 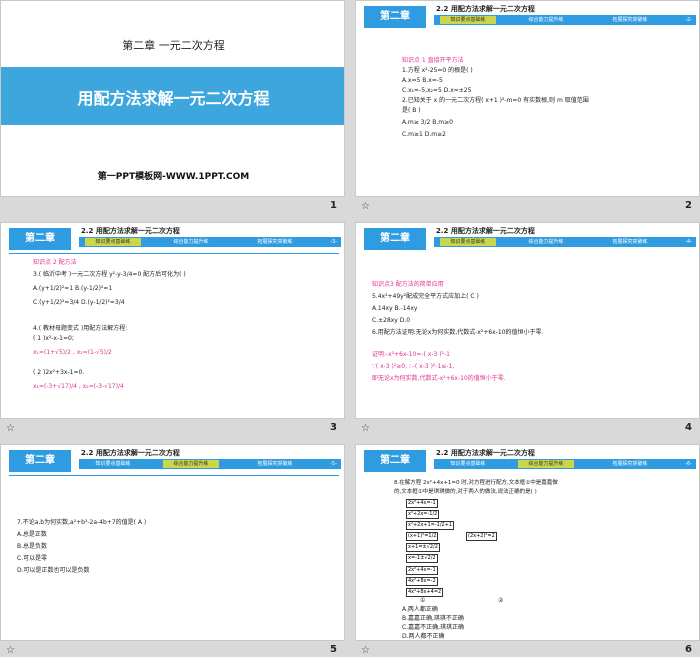 I want to click on chapter-heading: 第二章 一元二次方程, so click(x=173, y=45).